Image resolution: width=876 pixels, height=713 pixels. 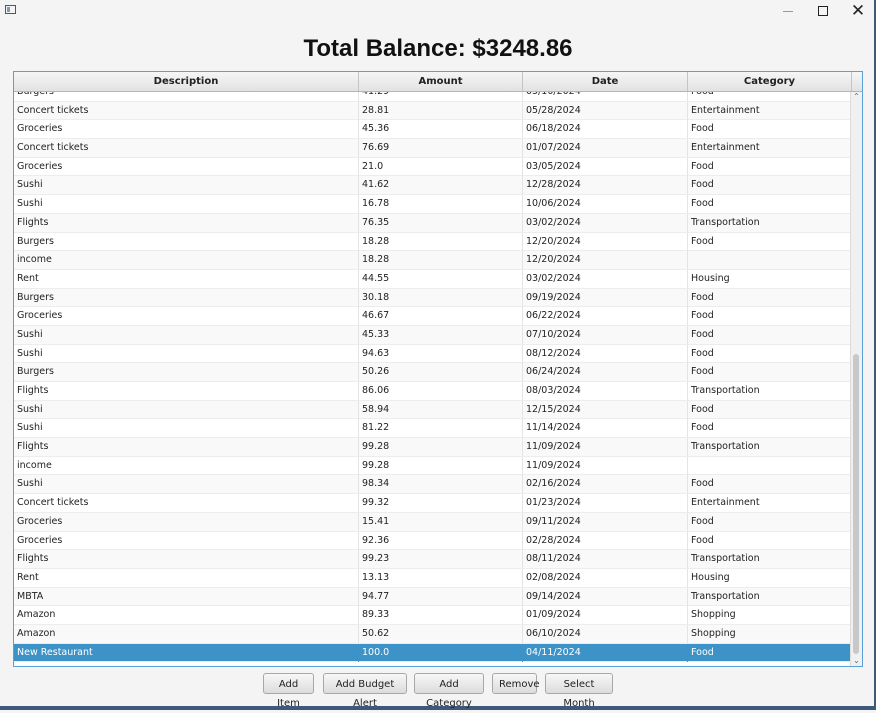 I want to click on table-row: Amazon 89.33 01/09/2024 Shopping, so click(x=432, y=615).